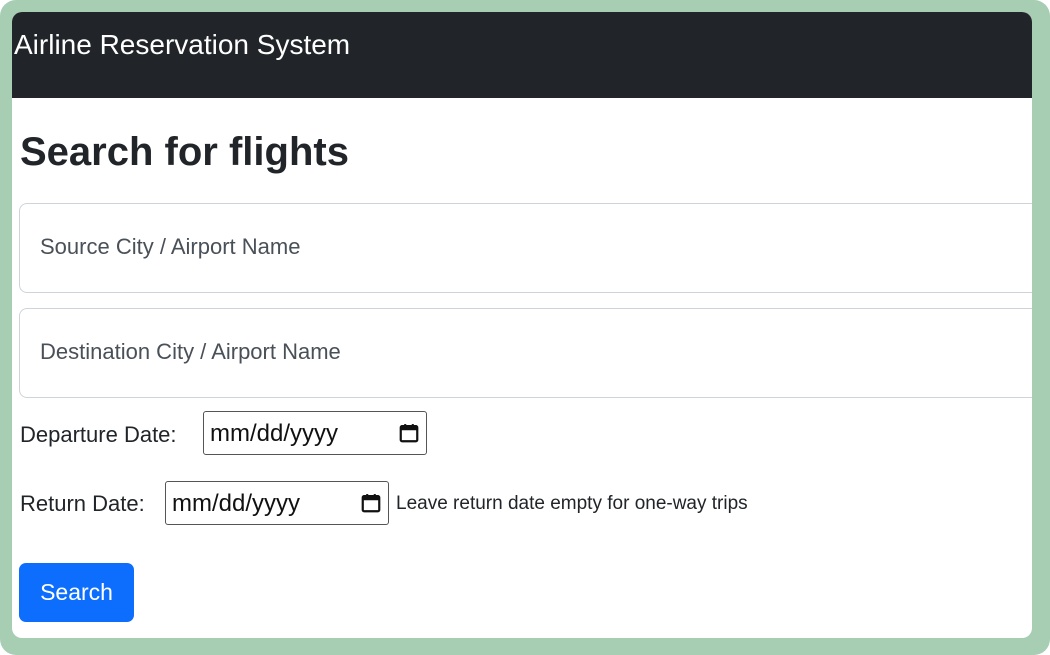 This screenshot has width=1050, height=655. I want to click on source-city-input: Source City / Airport Name, so click(525, 248).